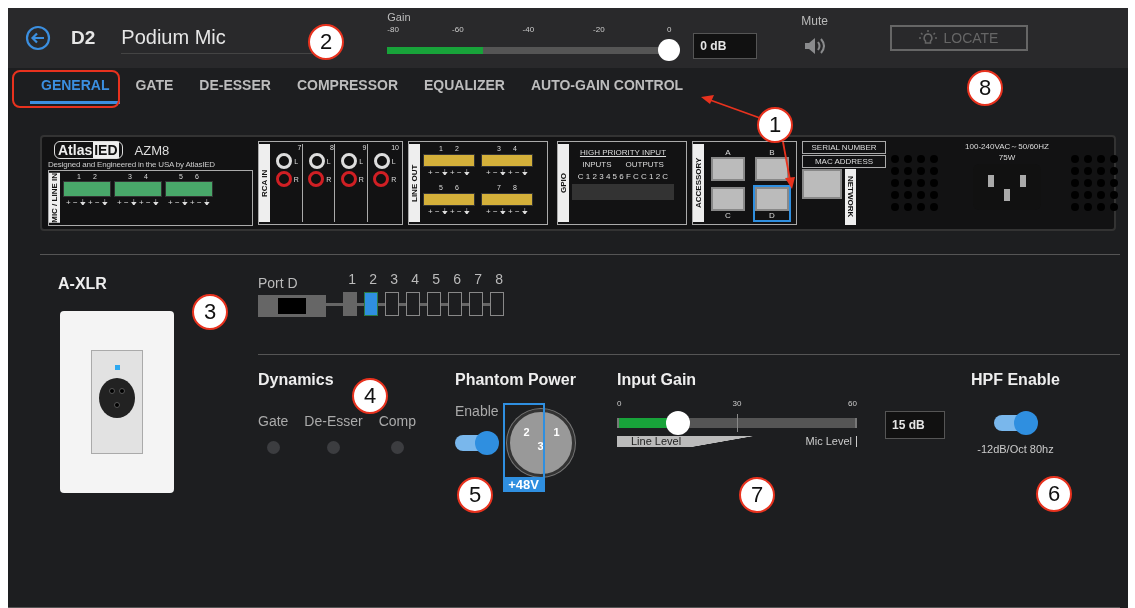  Describe the element at coordinates (623, 152) in the screenshot. I see `gpio-title: HIGH PRIORITY INPUT` at that location.